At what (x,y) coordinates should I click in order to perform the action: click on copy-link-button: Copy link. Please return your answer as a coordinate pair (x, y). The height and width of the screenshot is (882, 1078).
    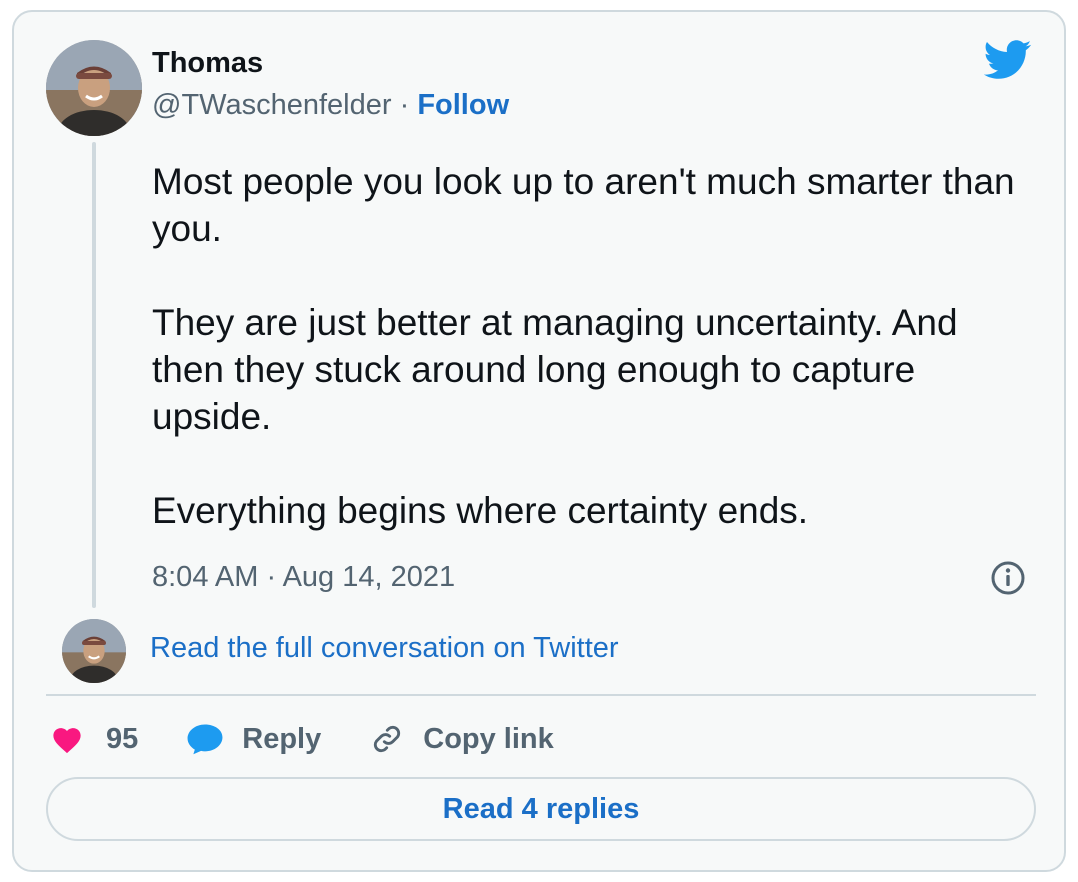
    Looking at the image, I should click on (461, 739).